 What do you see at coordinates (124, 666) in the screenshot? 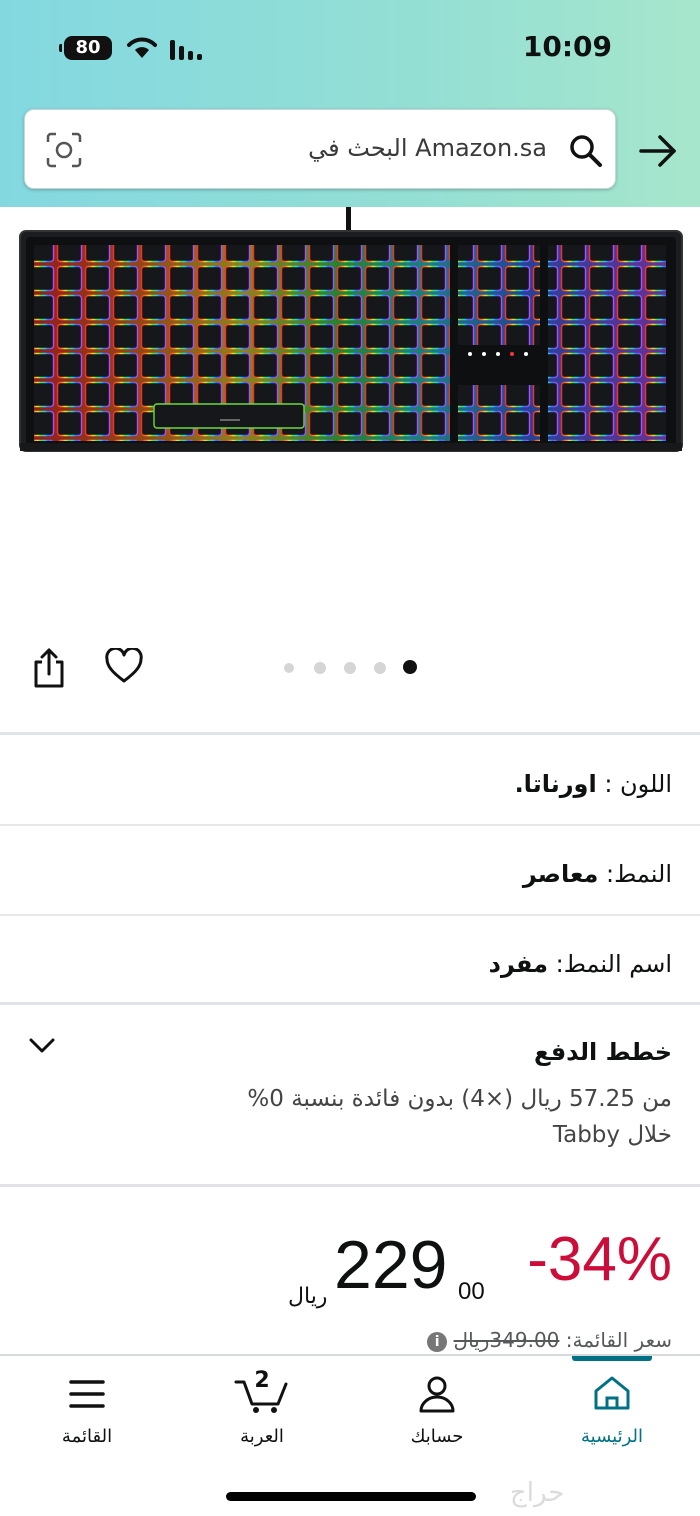
I see `heart-icon` at bounding box center [124, 666].